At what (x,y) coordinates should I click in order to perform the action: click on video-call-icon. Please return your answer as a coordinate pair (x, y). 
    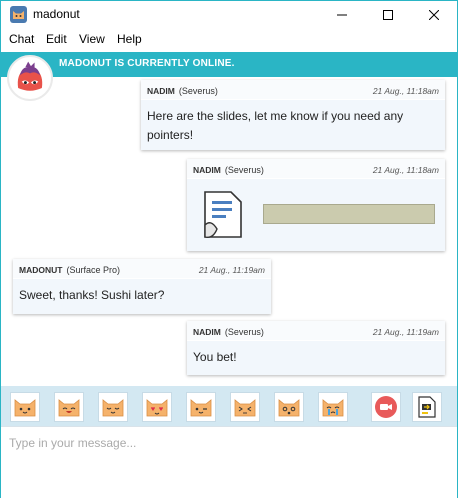
    Looking at the image, I should click on (386, 407).